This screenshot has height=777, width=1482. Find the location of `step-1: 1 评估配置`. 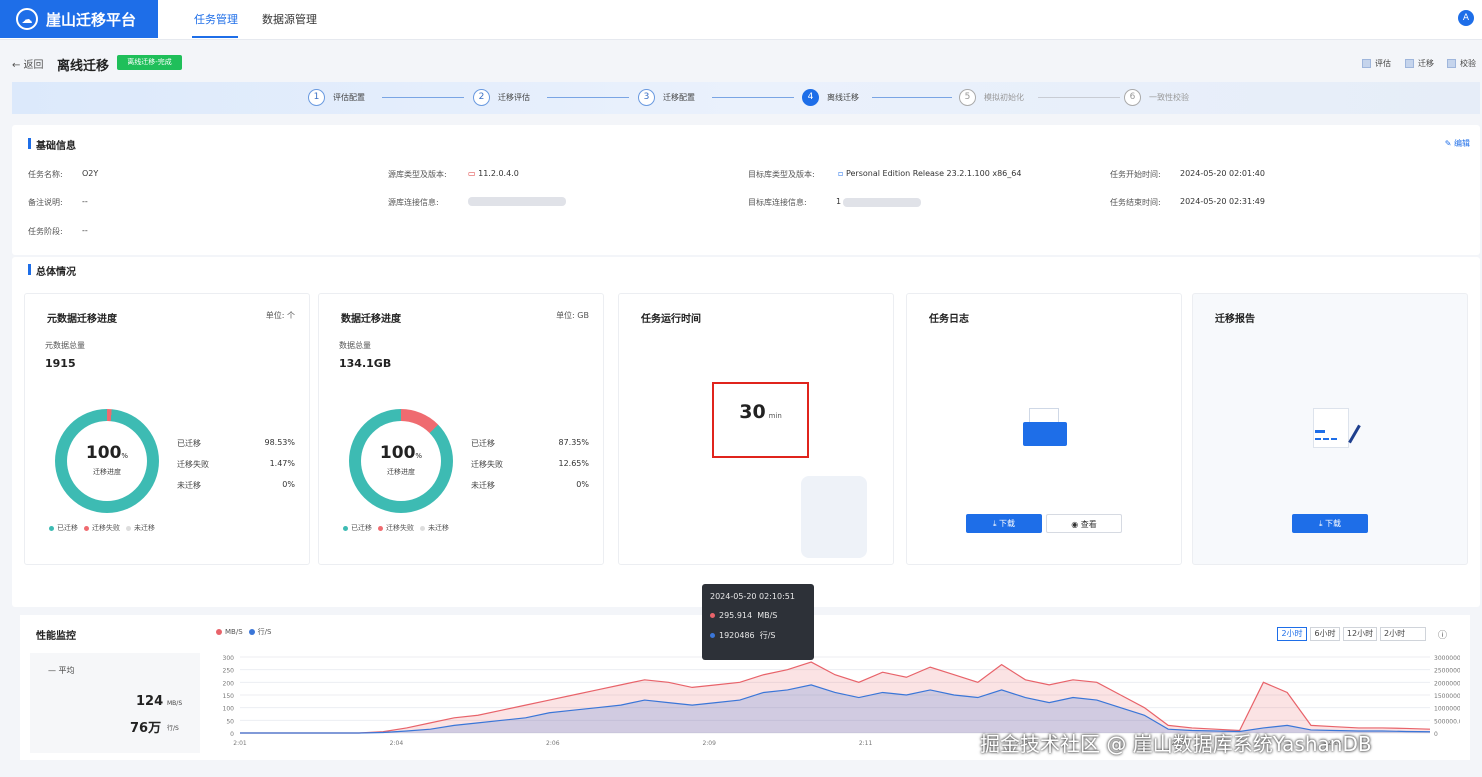

step-1: 1 评估配置 is located at coordinates (336, 97).